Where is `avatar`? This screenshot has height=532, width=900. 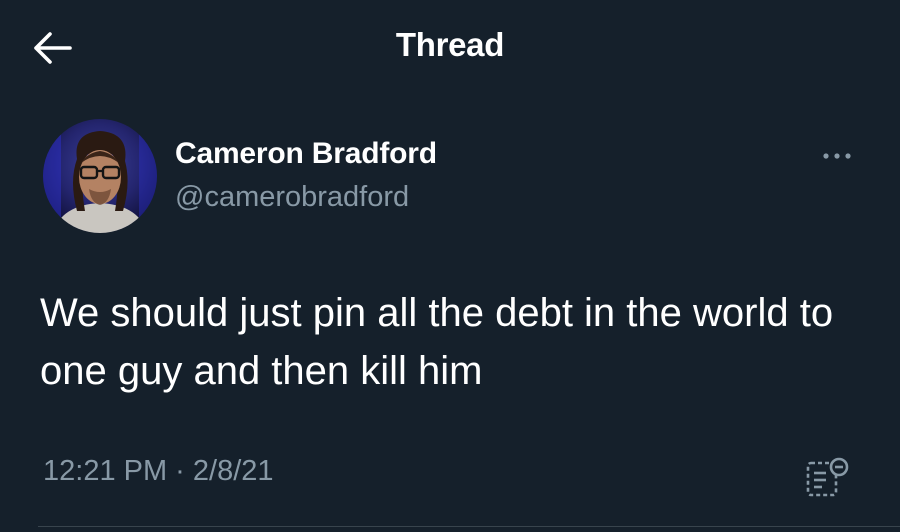
avatar is located at coordinates (100, 176).